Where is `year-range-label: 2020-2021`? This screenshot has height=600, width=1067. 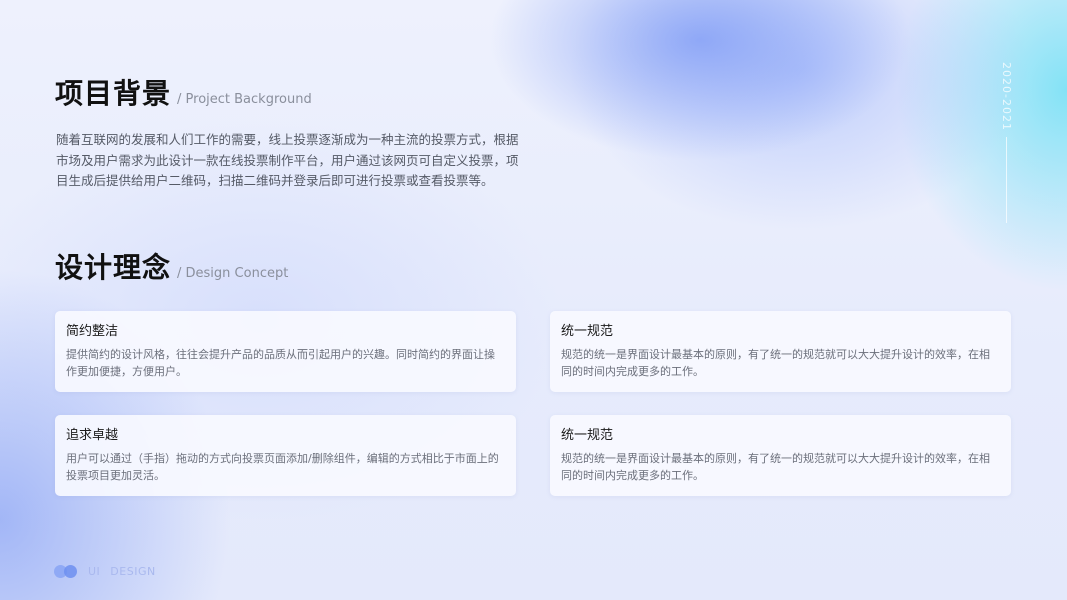
year-range-label: 2020-2021 is located at coordinates (1006, 96).